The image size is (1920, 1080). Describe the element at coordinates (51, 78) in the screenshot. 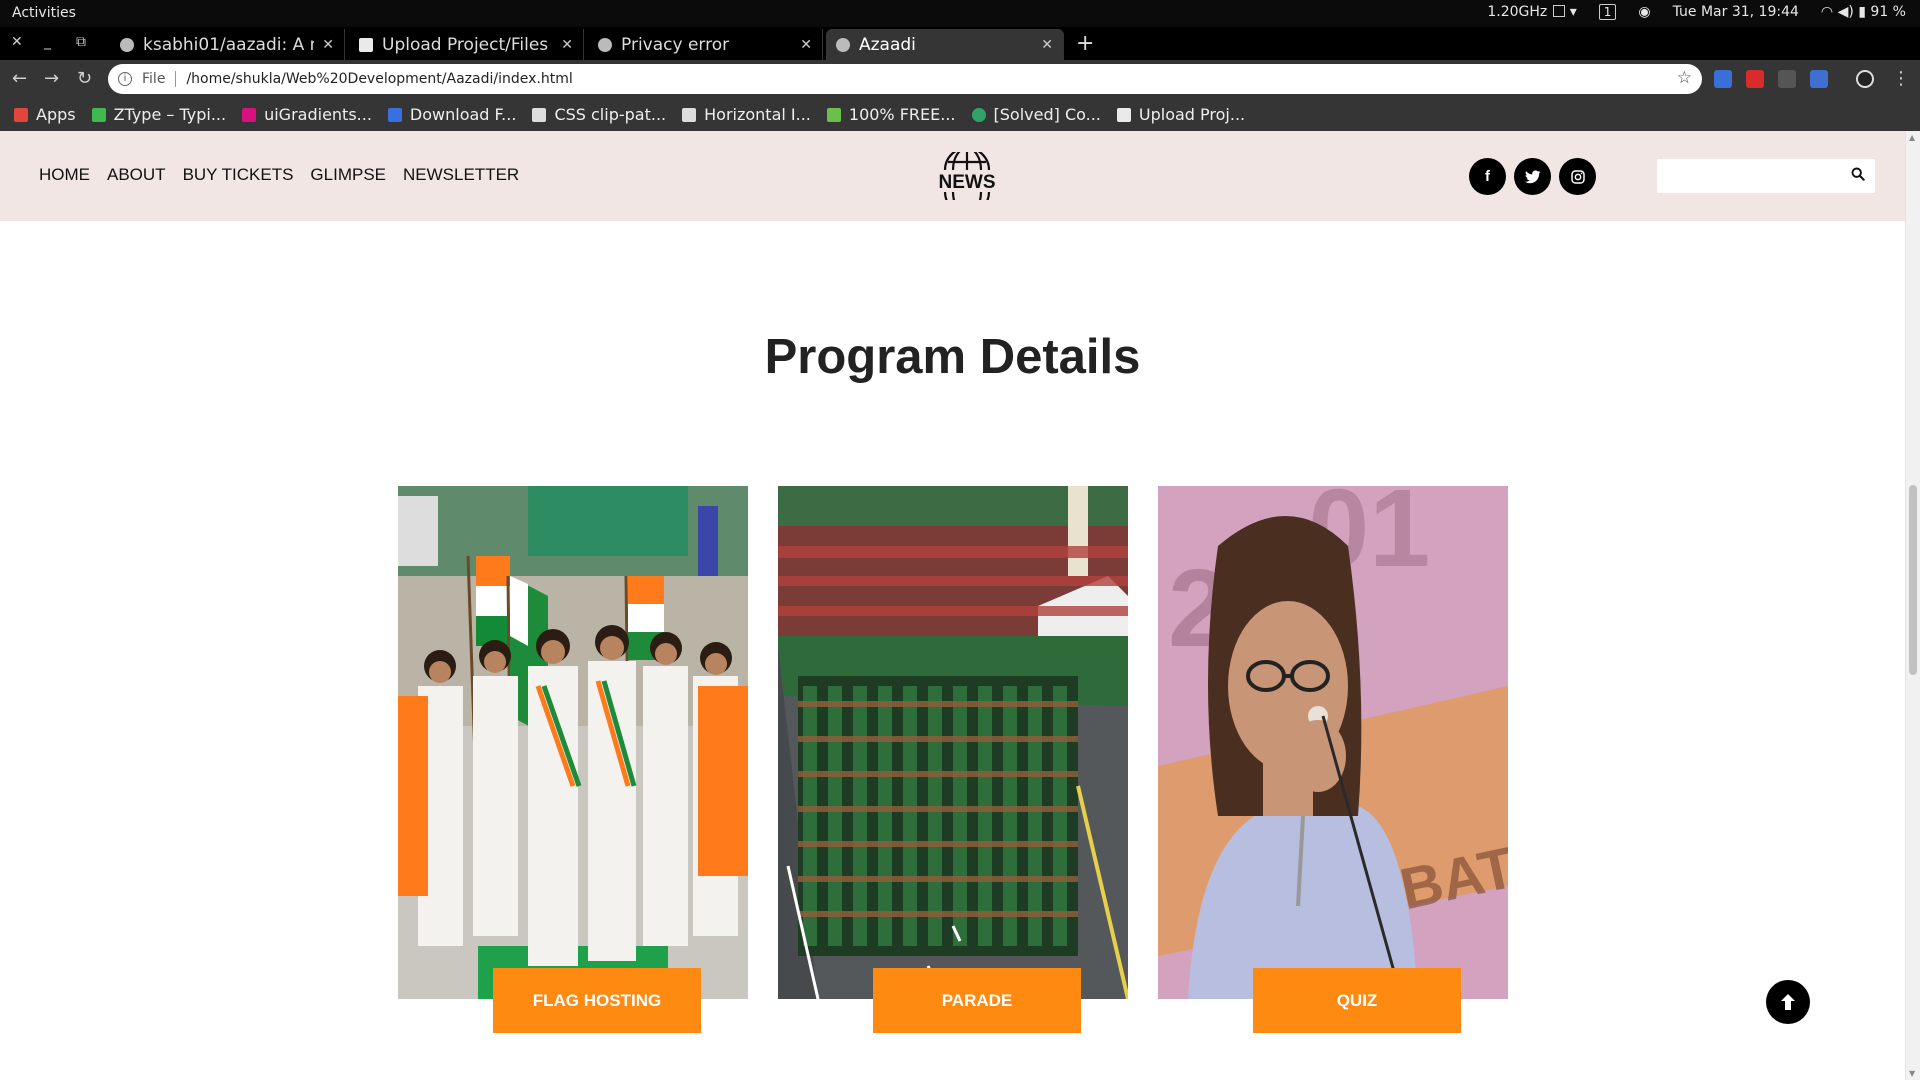

I see `forward-icon: →` at that location.